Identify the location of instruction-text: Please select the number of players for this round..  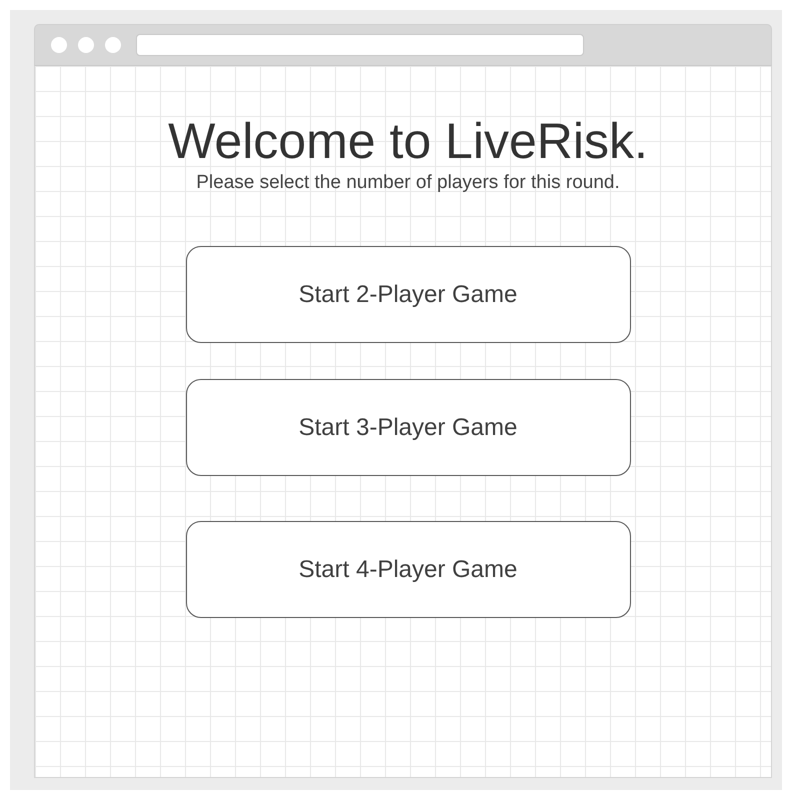
(408, 183).